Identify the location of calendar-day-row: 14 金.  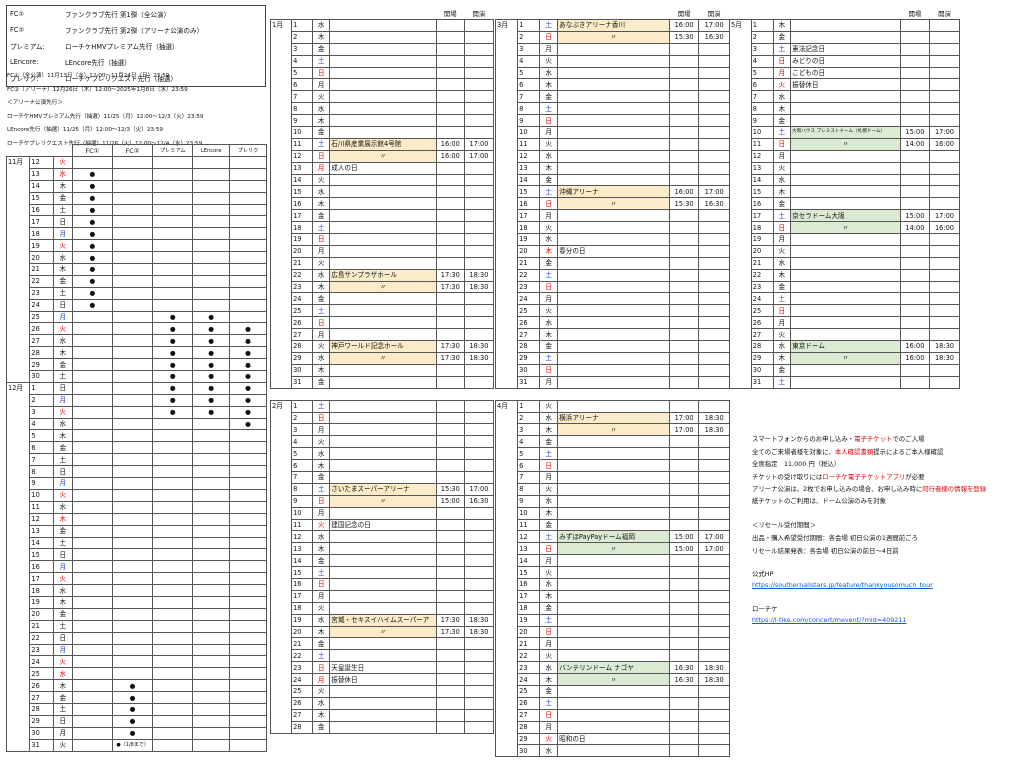
(613, 180).